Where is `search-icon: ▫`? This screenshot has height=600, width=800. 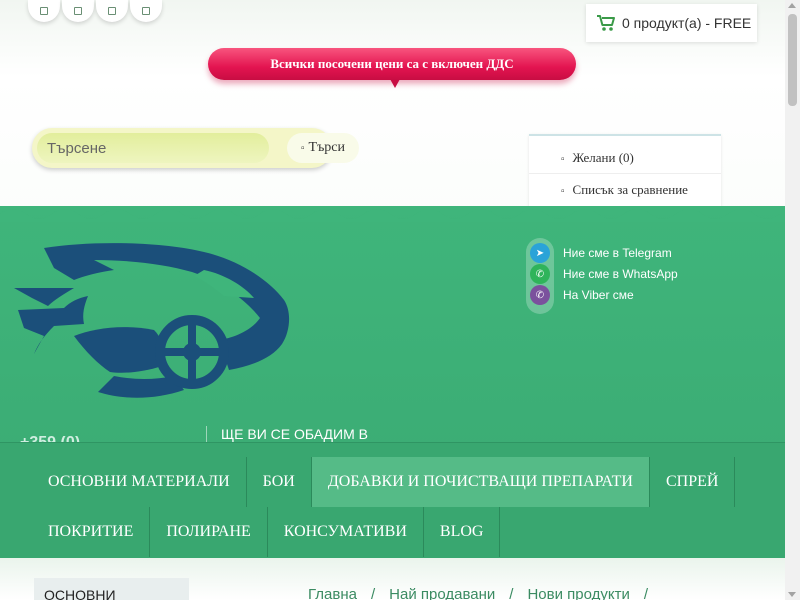
search-icon: ▫ is located at coordinates (302, 148).